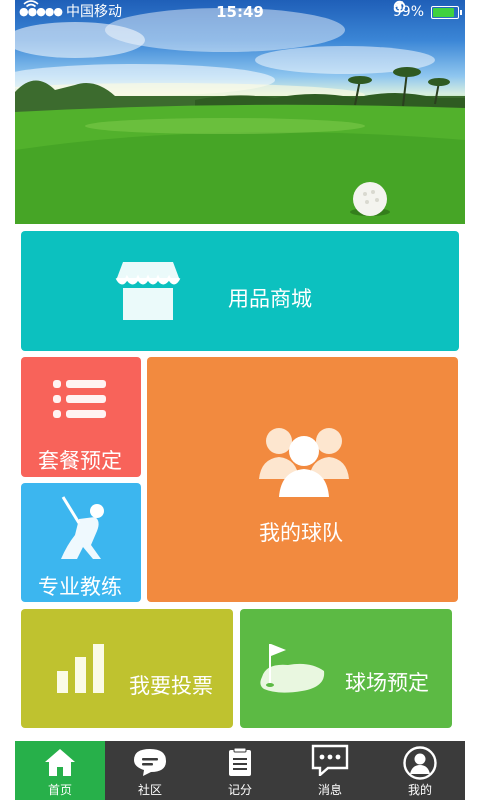 This screenshot has height=800, width=480. What do you see at coordinates (446, 12) in the screenshot?
I see `battery-icon` at bounding box center [446, 12].